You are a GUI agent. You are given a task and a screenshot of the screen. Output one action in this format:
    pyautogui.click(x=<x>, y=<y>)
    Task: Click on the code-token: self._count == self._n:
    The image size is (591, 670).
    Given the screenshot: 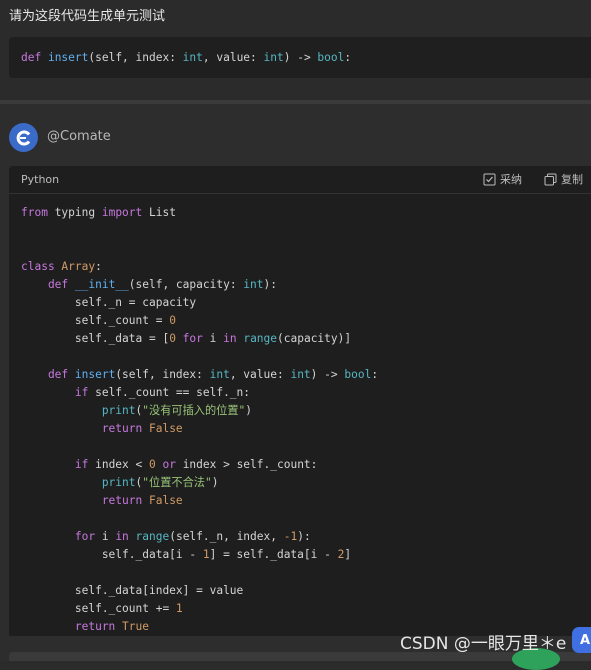 What is the action you would take?
    pyautogui.click(x=173, y=392)
    